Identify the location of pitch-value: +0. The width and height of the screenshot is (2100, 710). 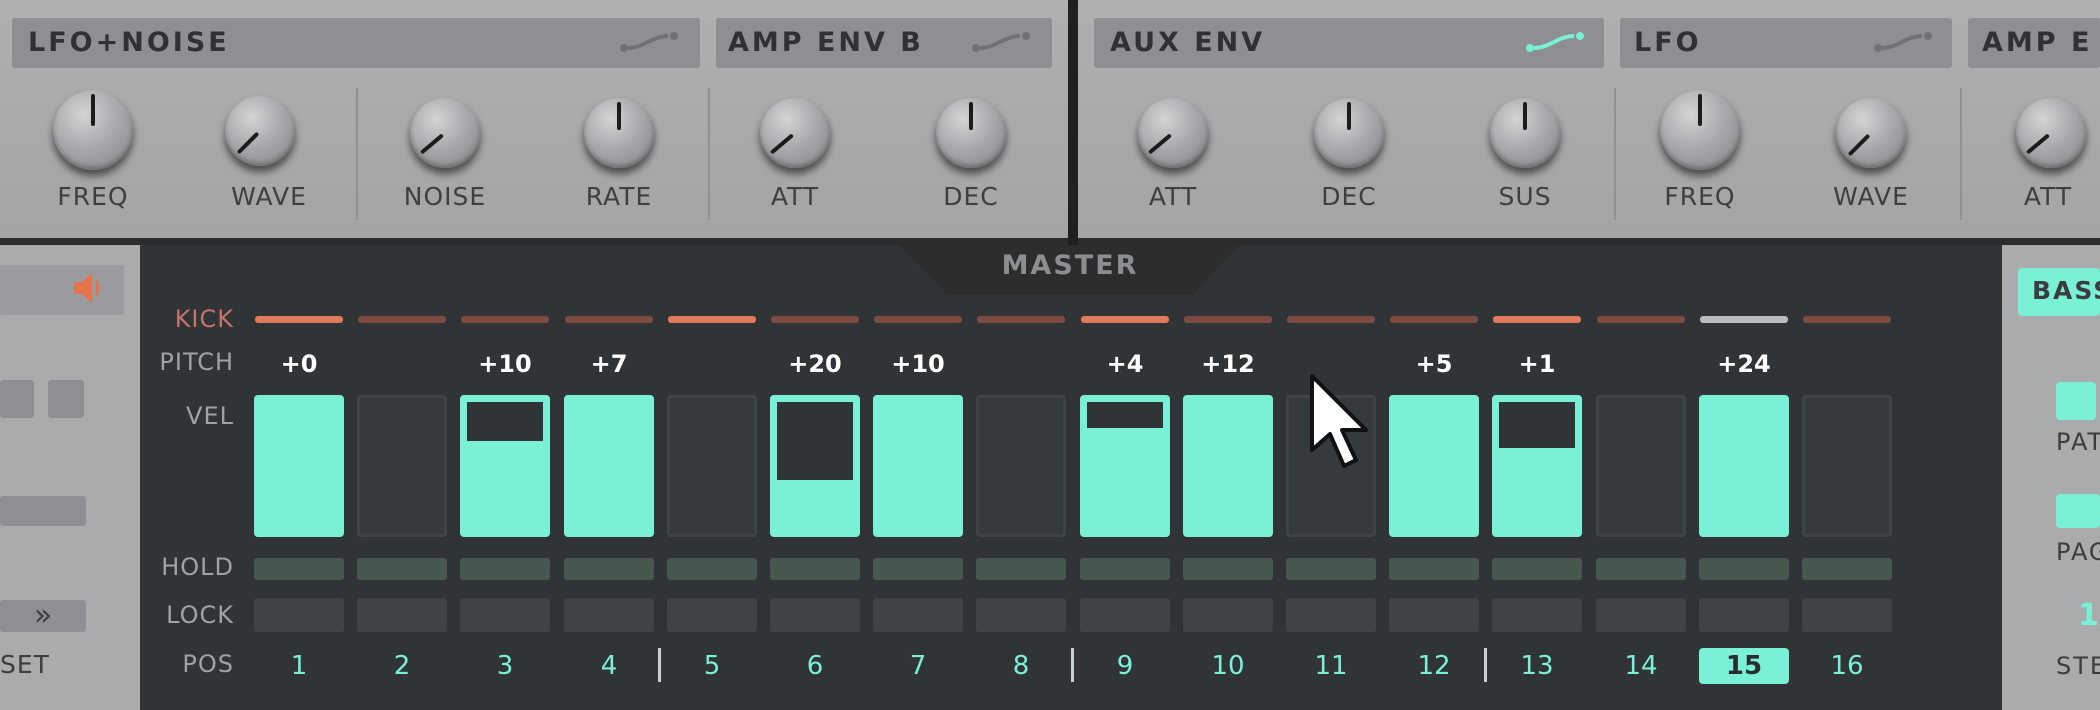
(299, 364).